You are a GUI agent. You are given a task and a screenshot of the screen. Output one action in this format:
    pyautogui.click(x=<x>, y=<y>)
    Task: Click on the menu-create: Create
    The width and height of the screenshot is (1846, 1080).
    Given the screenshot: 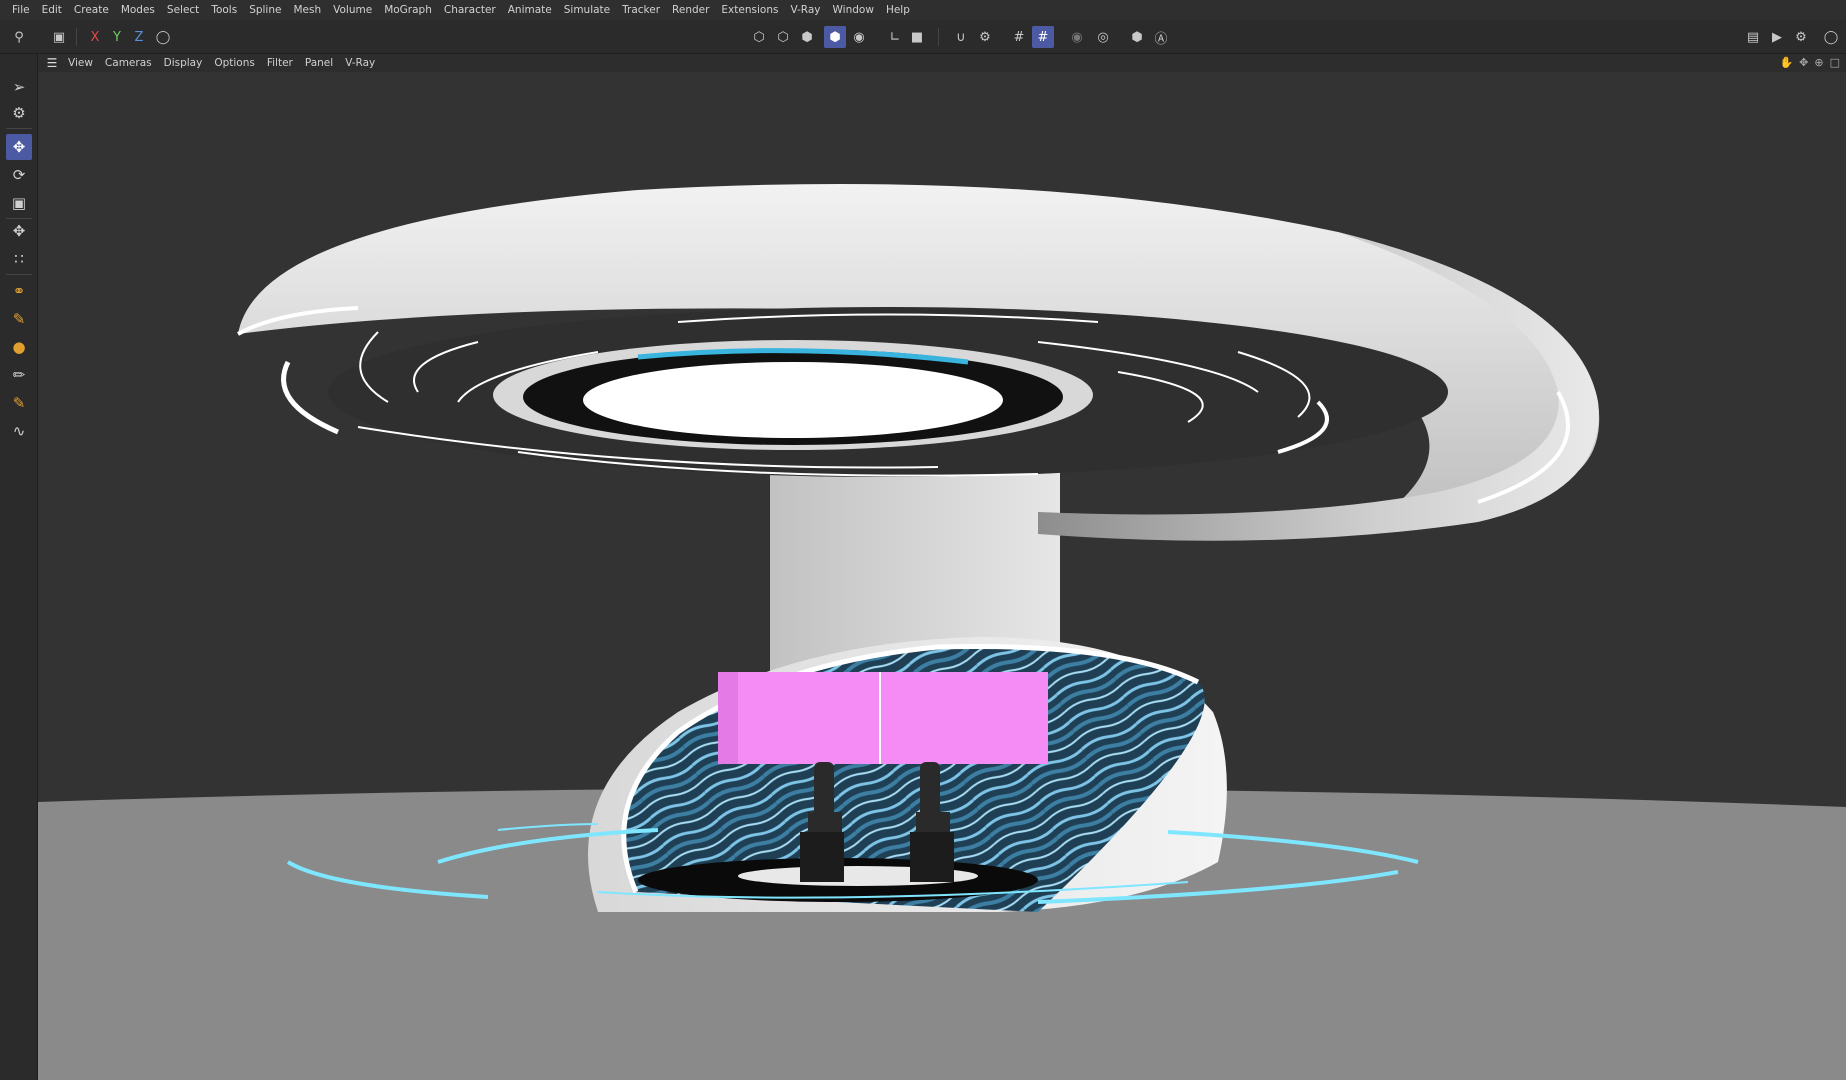 What is the action you would take?
    pyautogui.click(x=91, y=10)
    